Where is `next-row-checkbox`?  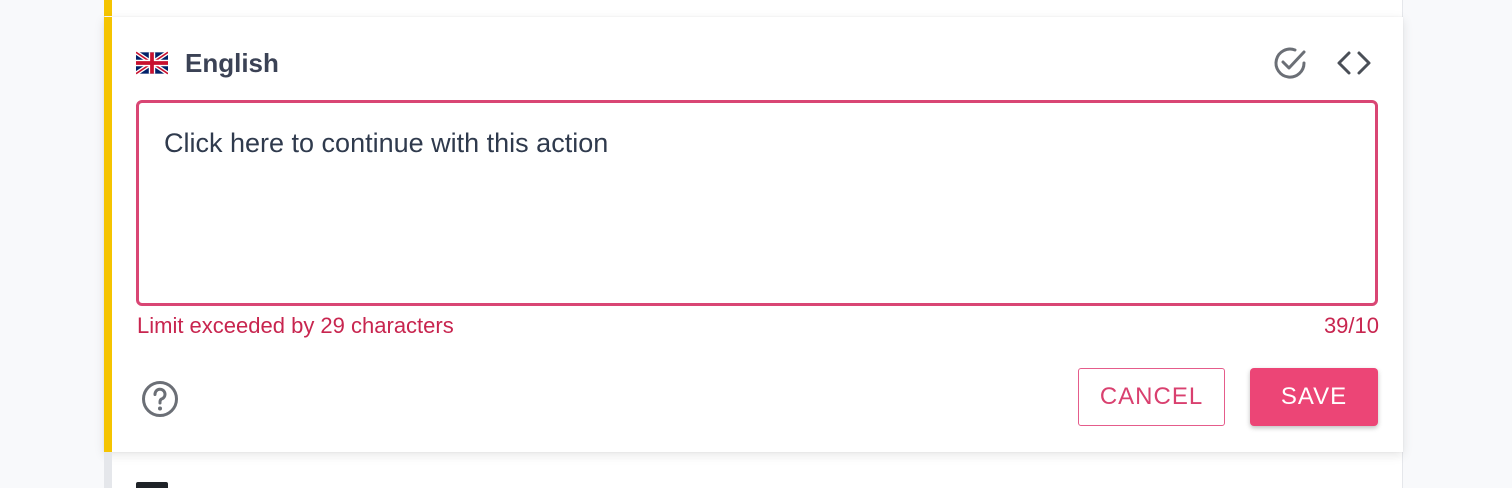
next-row-checkbox is located at coordinates (152, 485).